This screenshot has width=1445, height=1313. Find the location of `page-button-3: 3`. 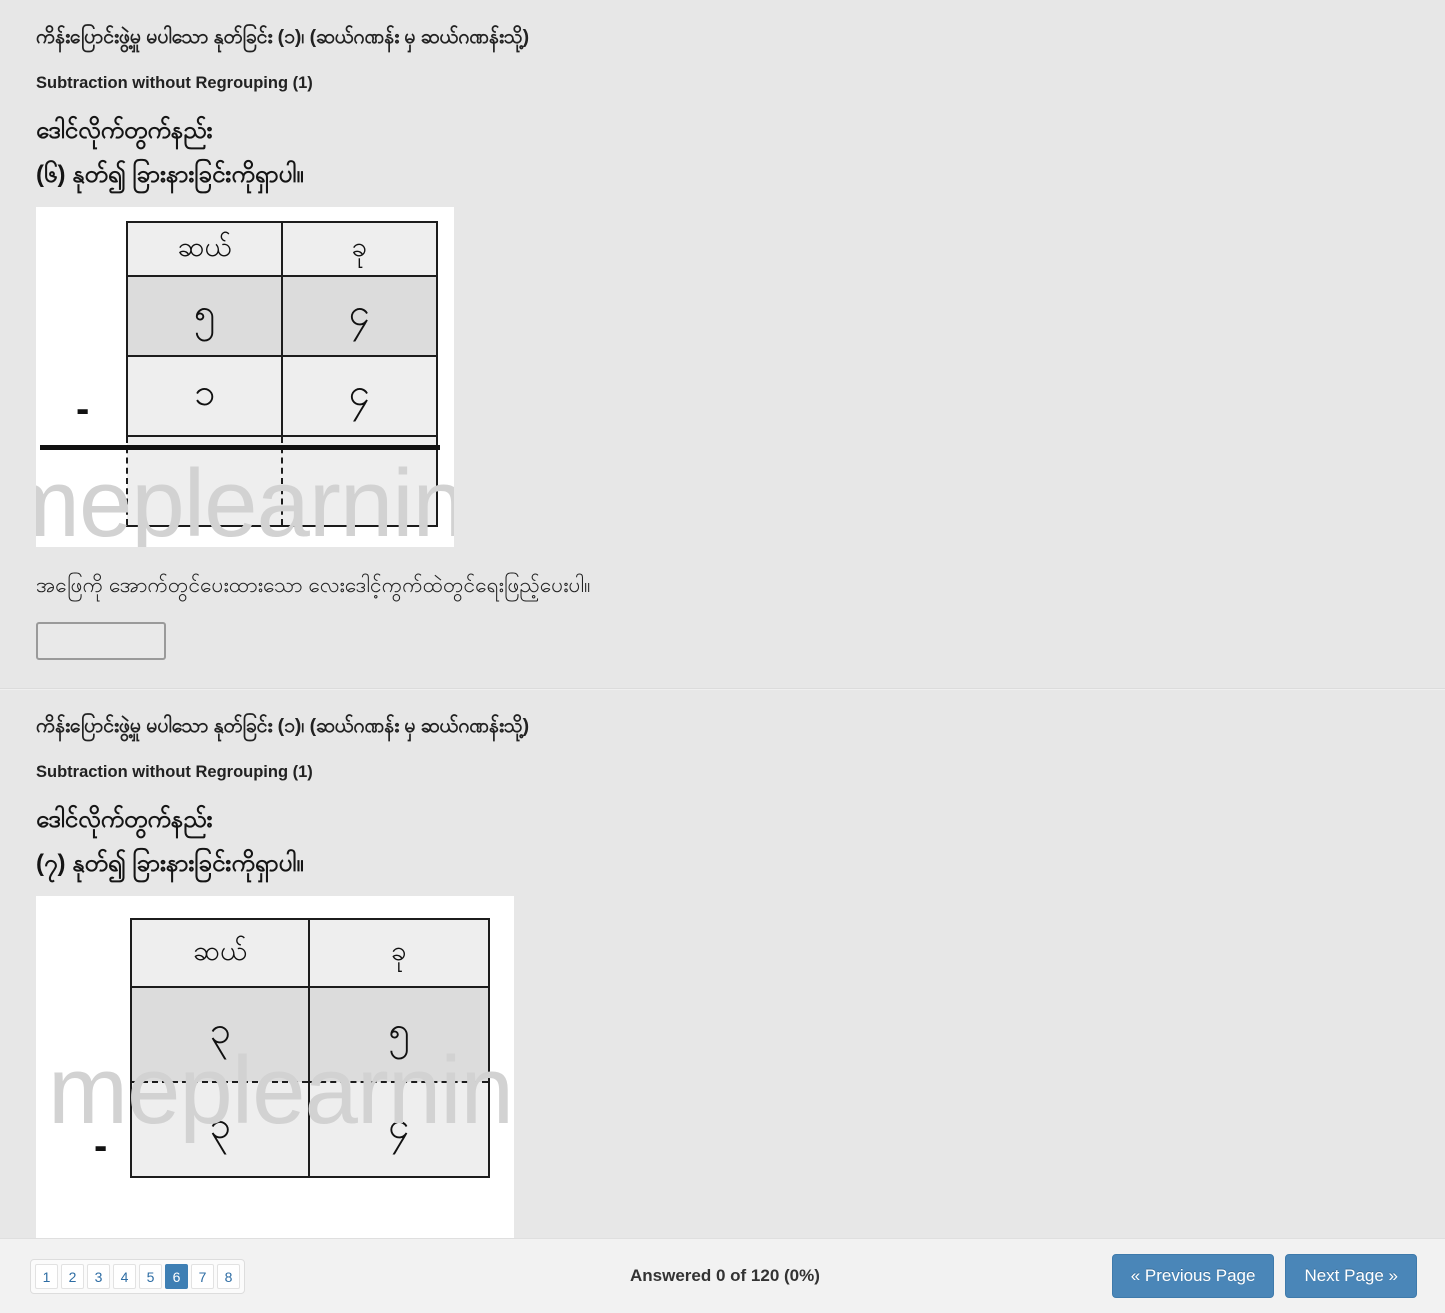

page-button-3: 3 is located at coordinates (98, 1276).